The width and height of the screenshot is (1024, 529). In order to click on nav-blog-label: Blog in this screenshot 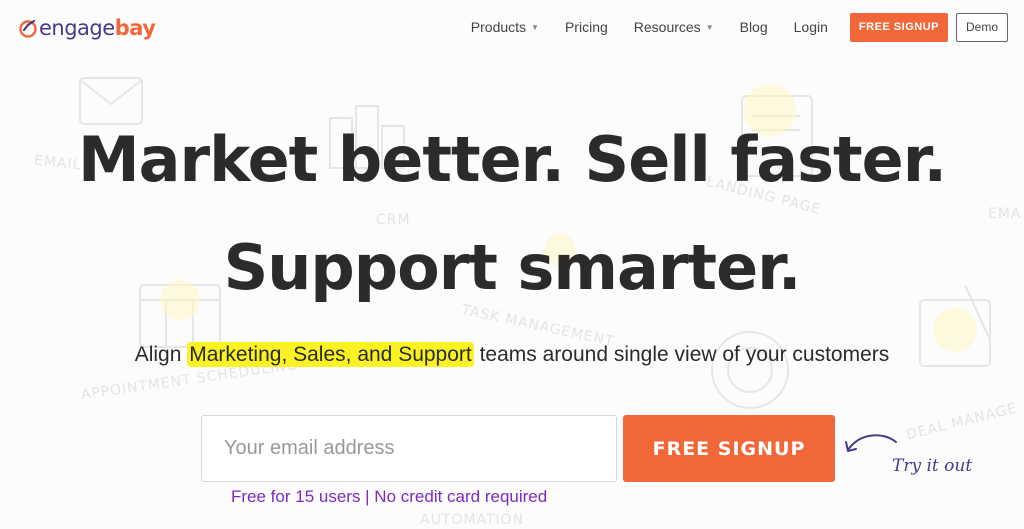, I will do `click(753, 27)`.